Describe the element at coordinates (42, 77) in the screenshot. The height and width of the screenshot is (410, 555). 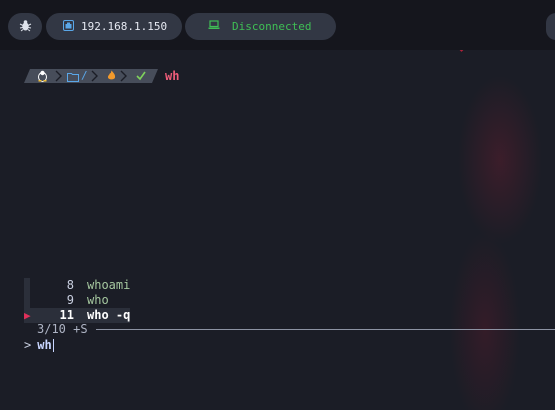
I see `linux-icon` at that location.